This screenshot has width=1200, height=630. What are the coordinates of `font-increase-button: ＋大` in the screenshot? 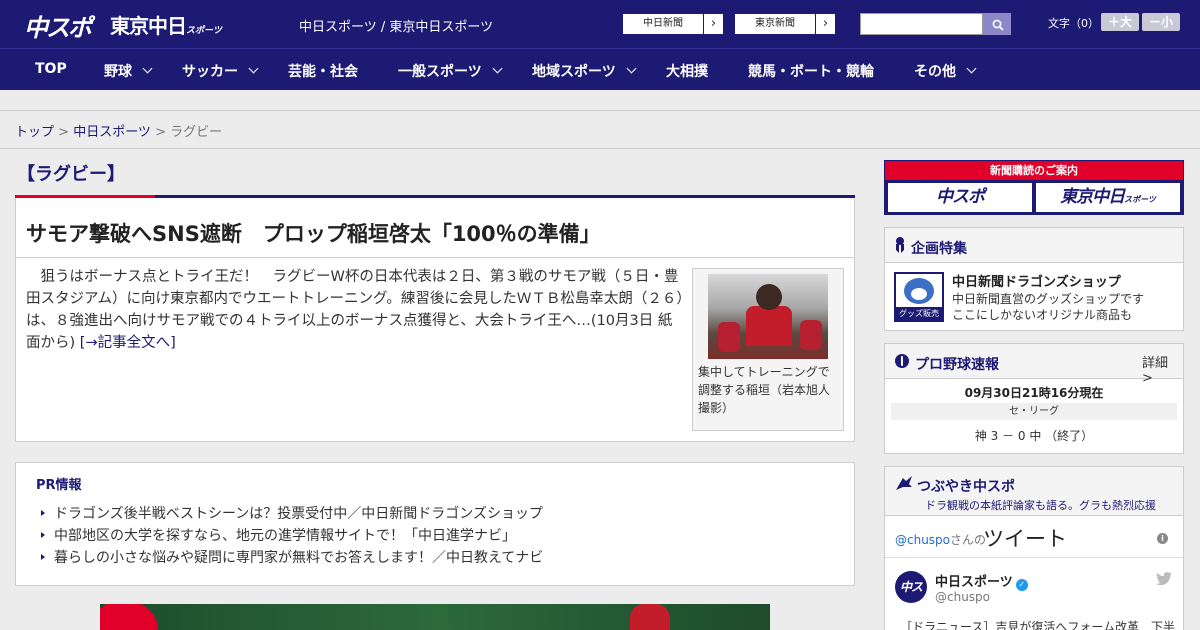 It's located at (1120, 22).